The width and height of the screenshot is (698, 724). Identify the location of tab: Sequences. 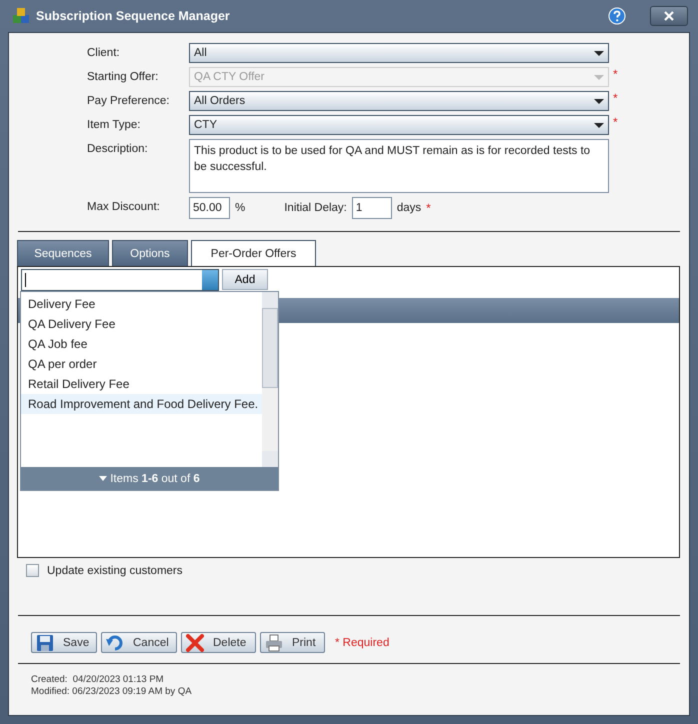
(63, 253).